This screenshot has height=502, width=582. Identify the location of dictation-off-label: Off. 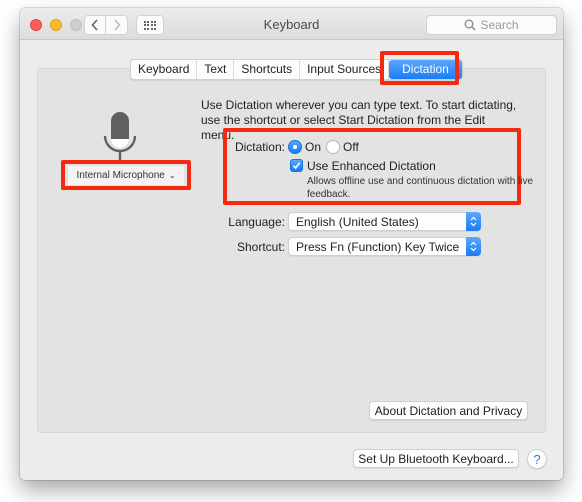
(351, 147).